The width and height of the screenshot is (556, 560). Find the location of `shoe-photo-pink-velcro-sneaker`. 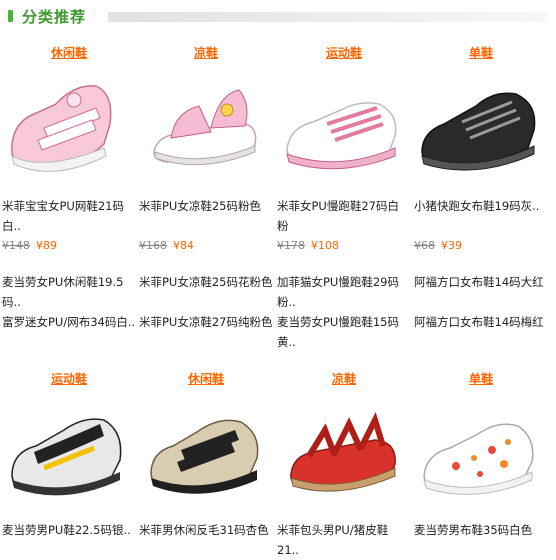

shoe-photo-pink-velcro-sneaker is located at coordinates (68, 123).